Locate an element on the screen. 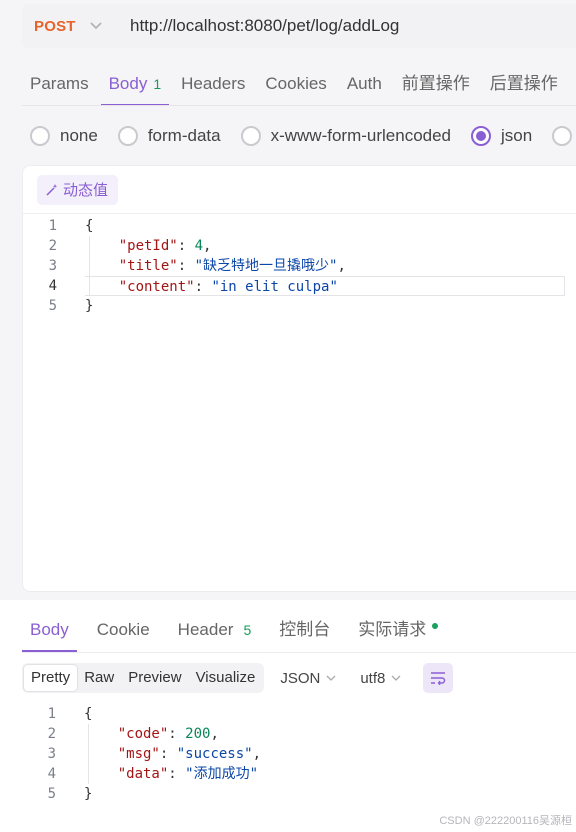 This screenshot has height=832, width=576. code-text: "msg": "success", is located at coordinates (189, 754).